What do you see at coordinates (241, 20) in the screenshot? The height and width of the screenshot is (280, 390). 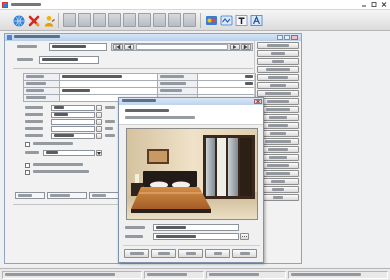 I see `text-icon` at bounding box center [241, 20].